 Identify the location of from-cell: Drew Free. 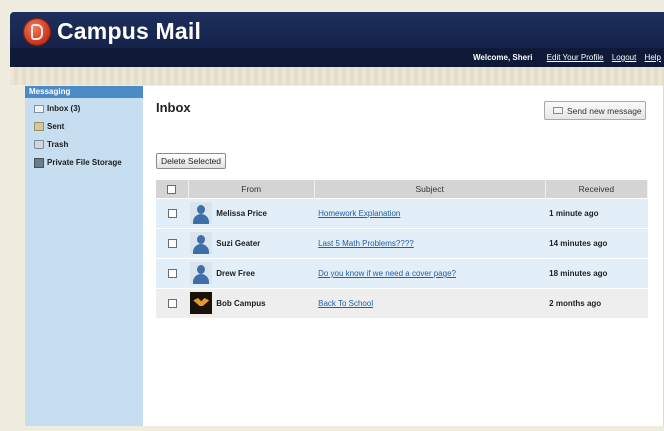
(251, 273).